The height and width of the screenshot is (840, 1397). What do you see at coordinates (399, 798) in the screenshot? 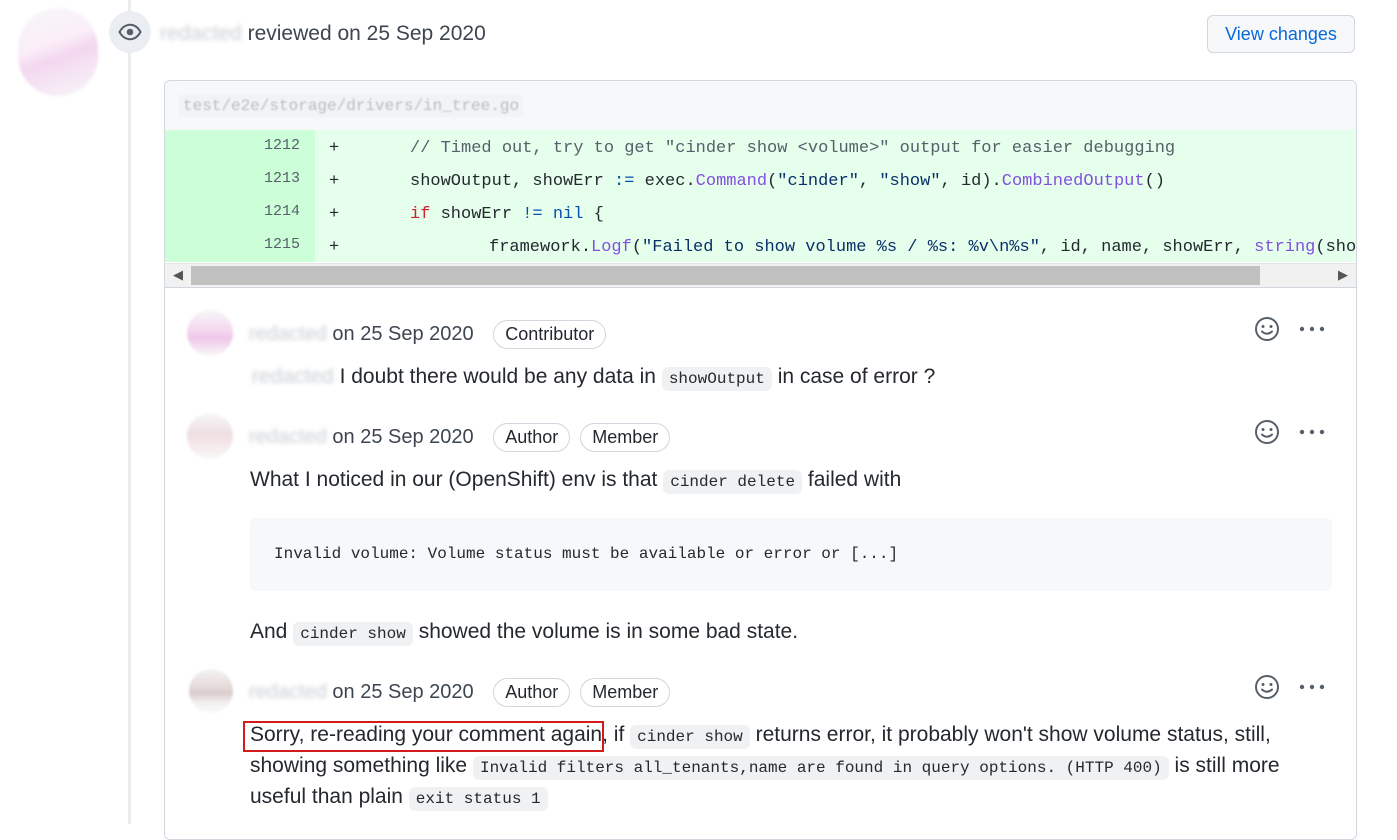
I see `comment-body: useful than plain exit status 1` at bounding box center [399, 798].